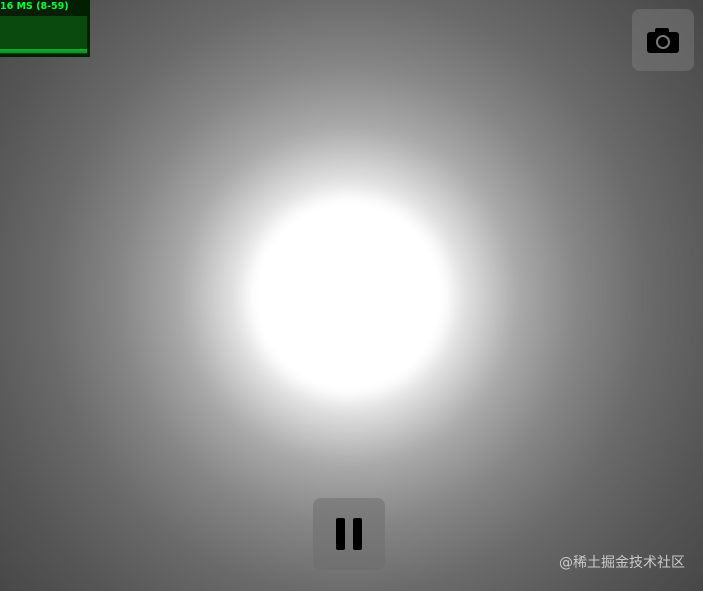 This screenshot has height=591, width=703. Describe the element at coordinates (349, 296) in the screenshot. I see `glowing-sun` at that location.